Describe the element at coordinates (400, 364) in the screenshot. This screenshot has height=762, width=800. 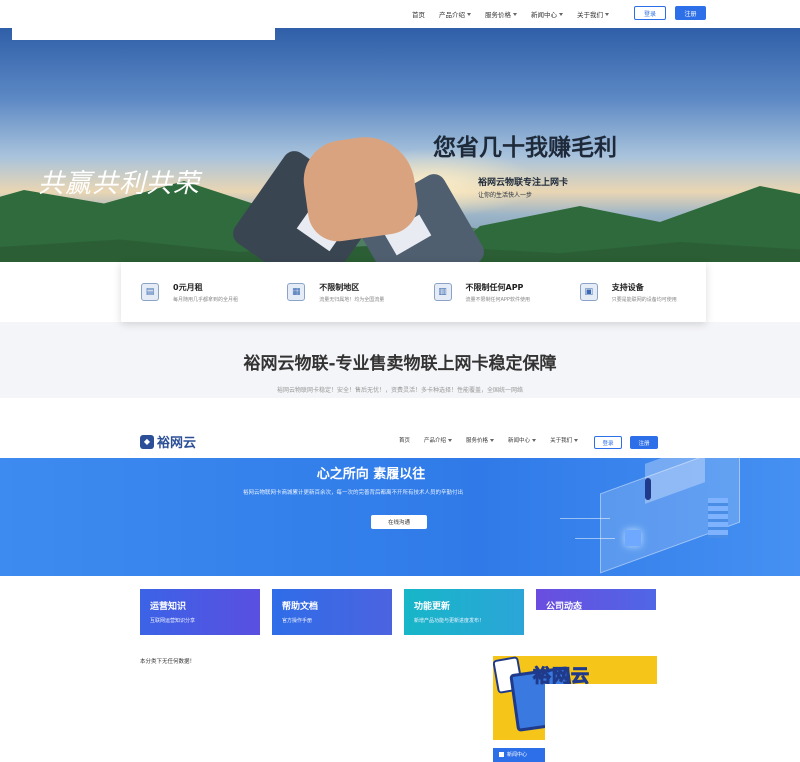
I see `slogan-title: 裕网云物联-专业售卖物联上网卡稳定保障` at that location.